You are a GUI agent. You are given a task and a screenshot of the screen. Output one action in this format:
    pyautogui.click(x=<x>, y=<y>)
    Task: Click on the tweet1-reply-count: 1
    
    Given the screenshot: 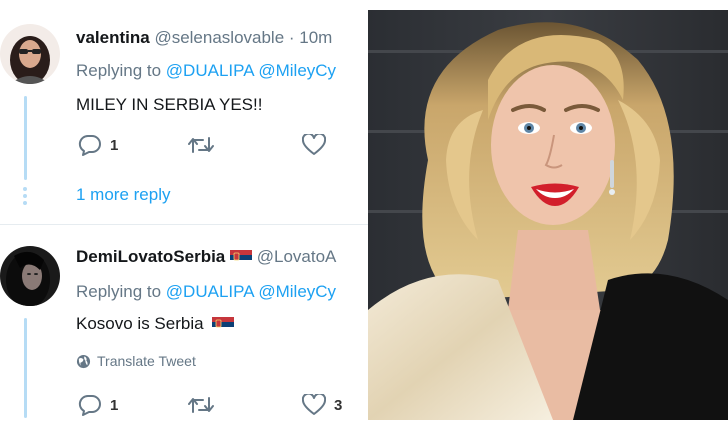 What is the action you would take?
    pyautogui.click(x=114, y=145)
    